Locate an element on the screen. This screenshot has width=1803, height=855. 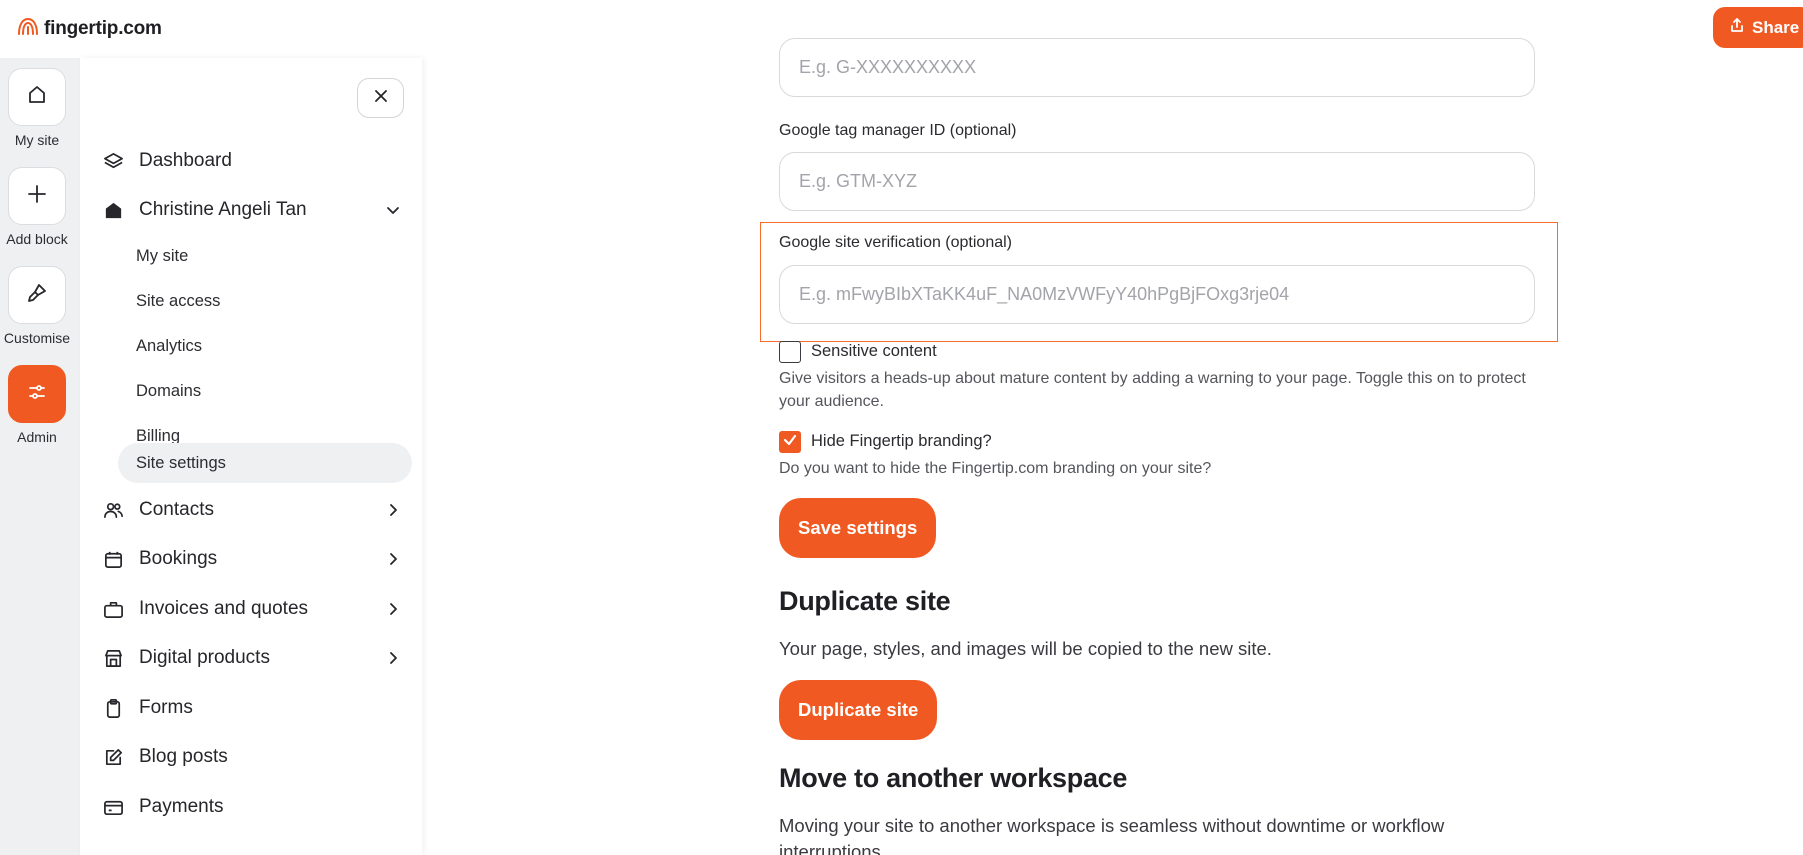
sidebar-item-label: Digital products is located at coordinates (204, 657).